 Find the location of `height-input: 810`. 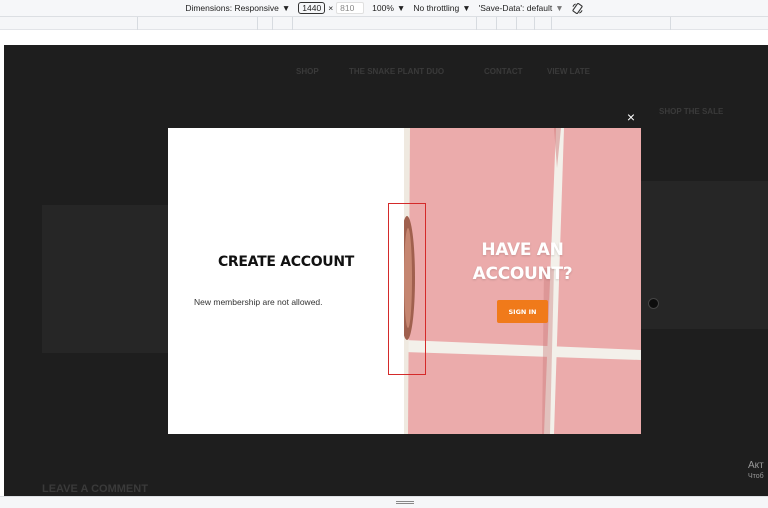

height-input: 810 is located at coordinates (350, 8).